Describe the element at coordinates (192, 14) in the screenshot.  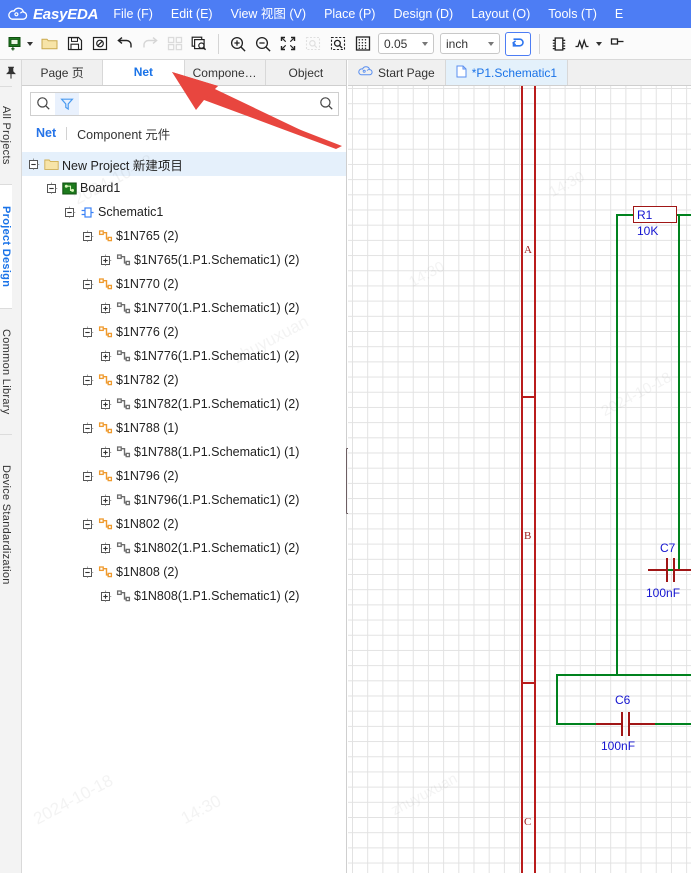
I see `menu-edit: Edit (E)` at that location.